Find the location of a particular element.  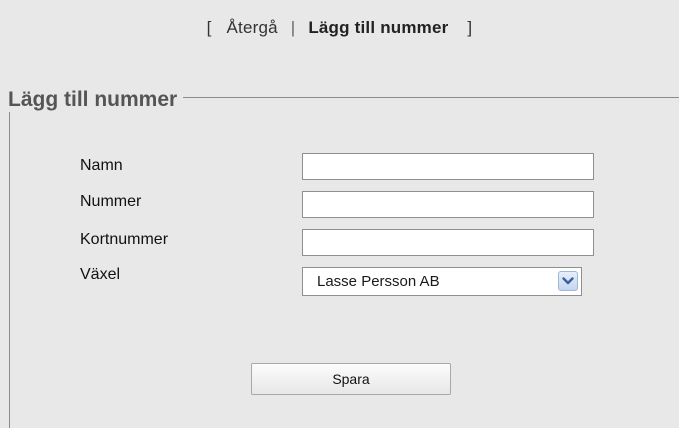

short-number-label: Kortnummer is located at coordinates (124, 239).